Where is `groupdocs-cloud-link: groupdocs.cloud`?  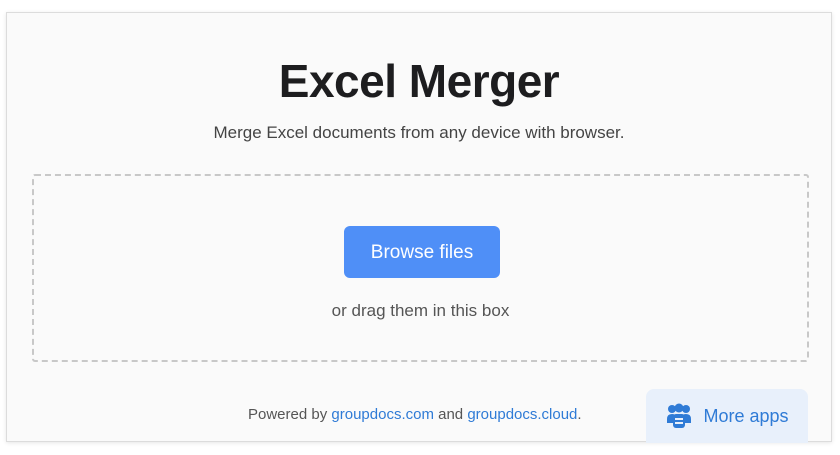
groupdocs-cloud-link: groupdocs.cloud is located at coordinates (522, 414).